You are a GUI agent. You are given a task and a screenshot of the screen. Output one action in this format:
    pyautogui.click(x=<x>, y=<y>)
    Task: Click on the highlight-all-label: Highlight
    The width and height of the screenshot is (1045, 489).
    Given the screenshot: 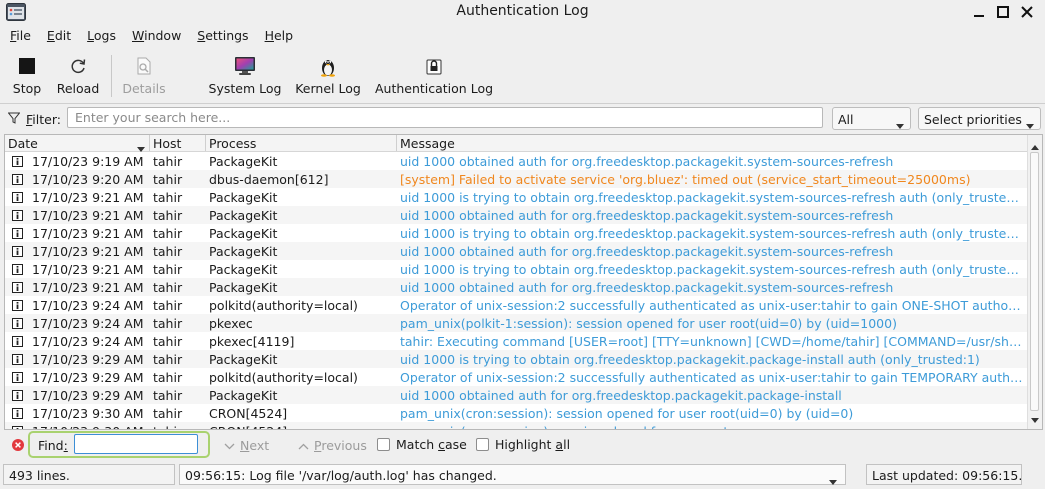 What is the action you would take?
    pyautogui.click(x=525, y=444)
    